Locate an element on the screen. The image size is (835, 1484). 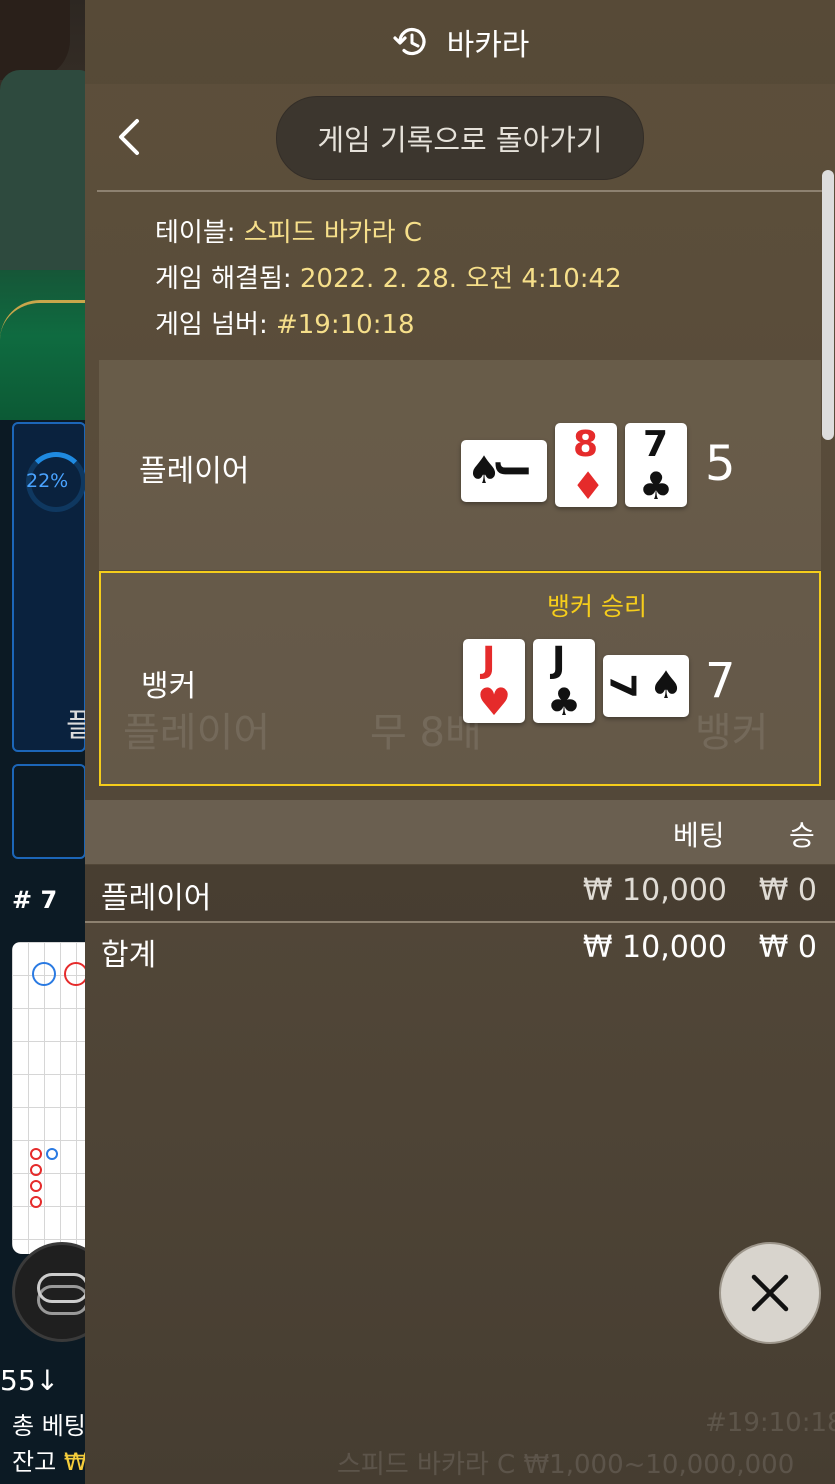
player-card-2: 8 ♦ is located at coordinates (586, 465).